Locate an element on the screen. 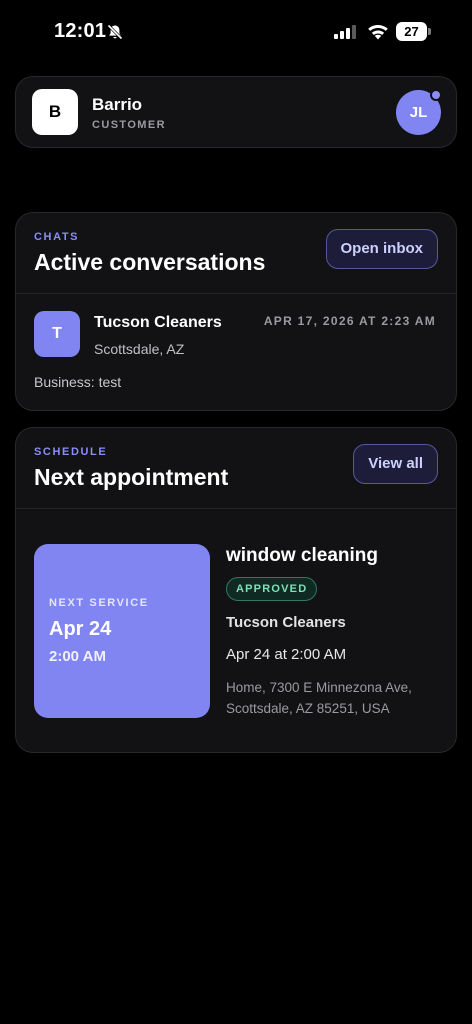  user-role: CUSTOMER is located at coordinates (129, 125).